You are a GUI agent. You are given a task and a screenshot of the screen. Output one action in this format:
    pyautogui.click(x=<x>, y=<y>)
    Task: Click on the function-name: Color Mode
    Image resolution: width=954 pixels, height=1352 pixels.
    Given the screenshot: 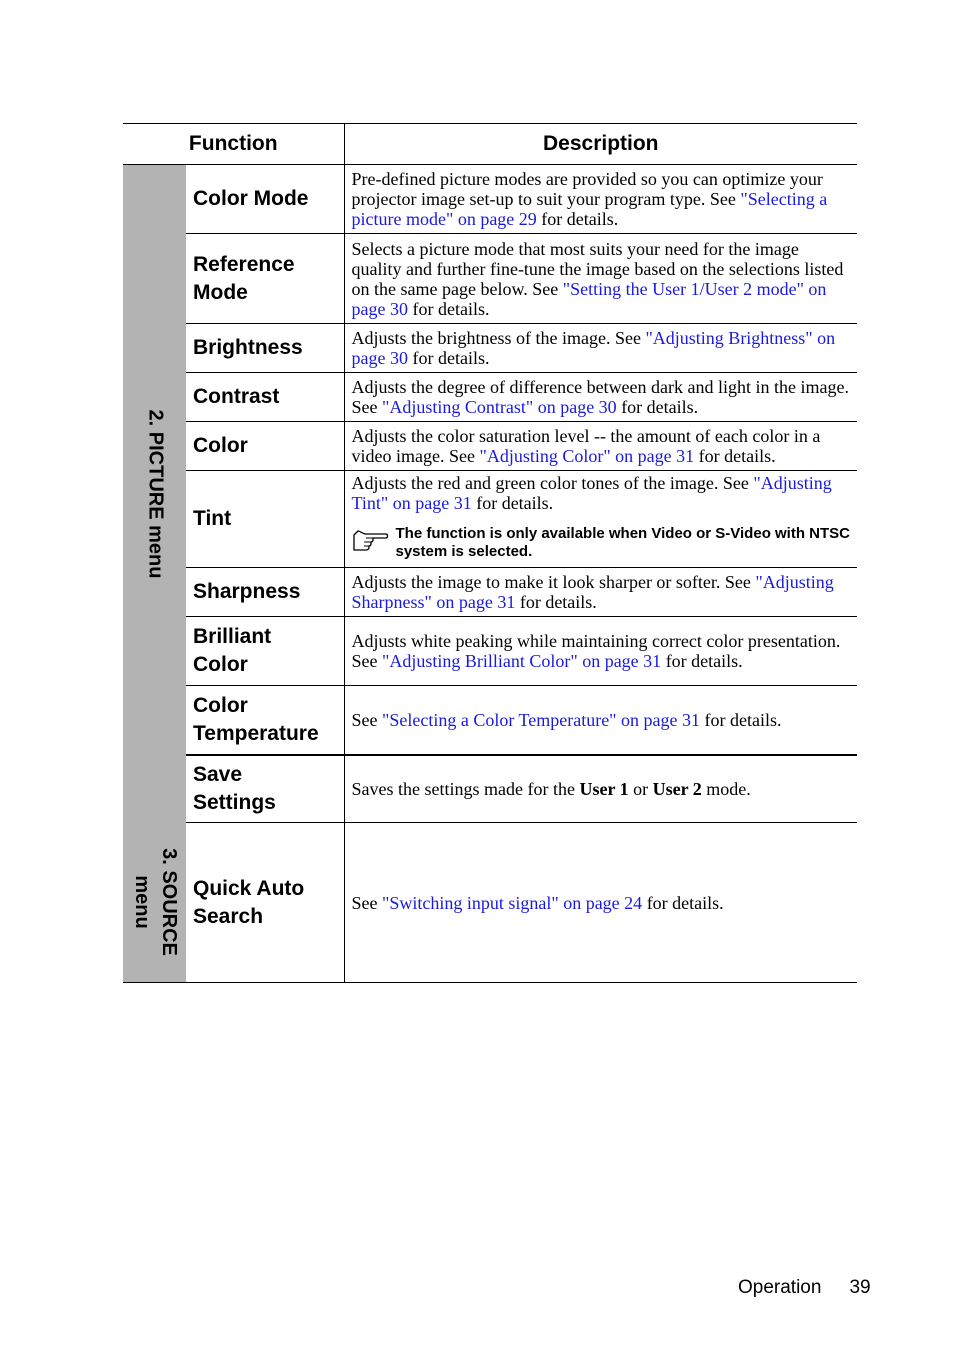 What is the action you would take?
    pyautogui.click(x=265, y=199)
    